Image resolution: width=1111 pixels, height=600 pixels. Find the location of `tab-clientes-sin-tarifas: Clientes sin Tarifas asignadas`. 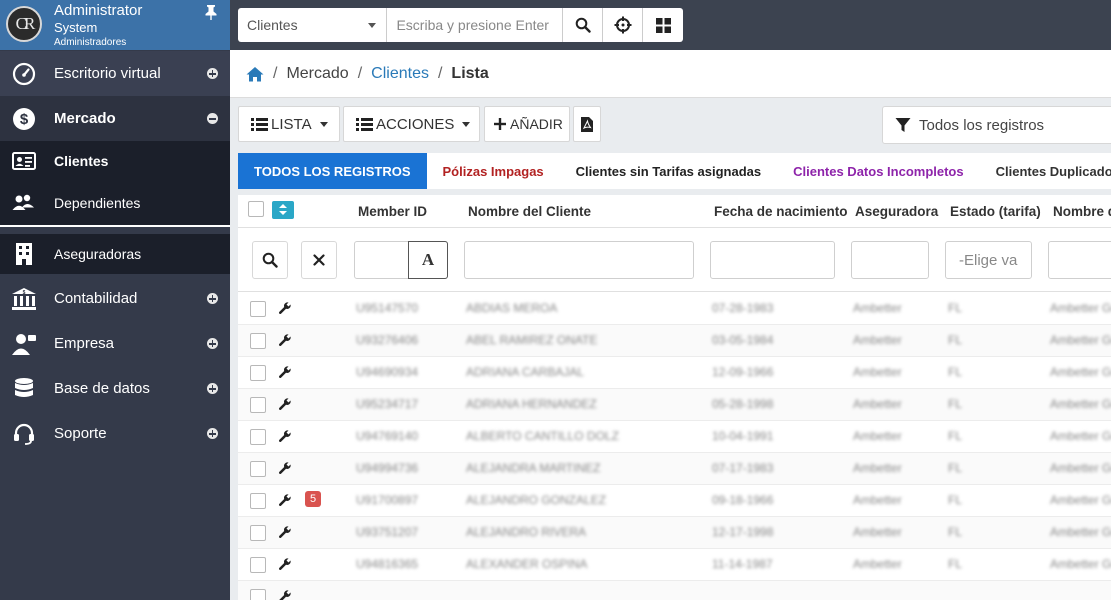

tab-clientes-sin-tarifas: Clientes sin Tarifas asignadas is located at coordinates (668, 171).